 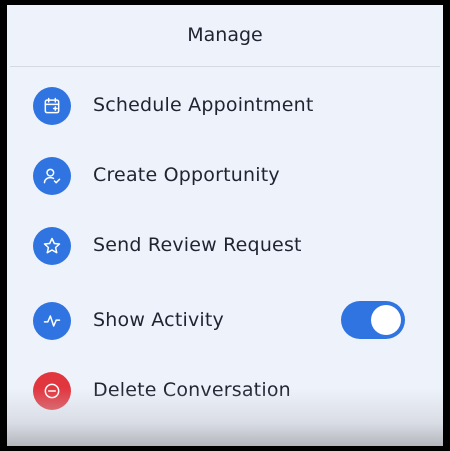 I want to click on menu-item-show-activity: Show Activity, so click(x=225, y=322).